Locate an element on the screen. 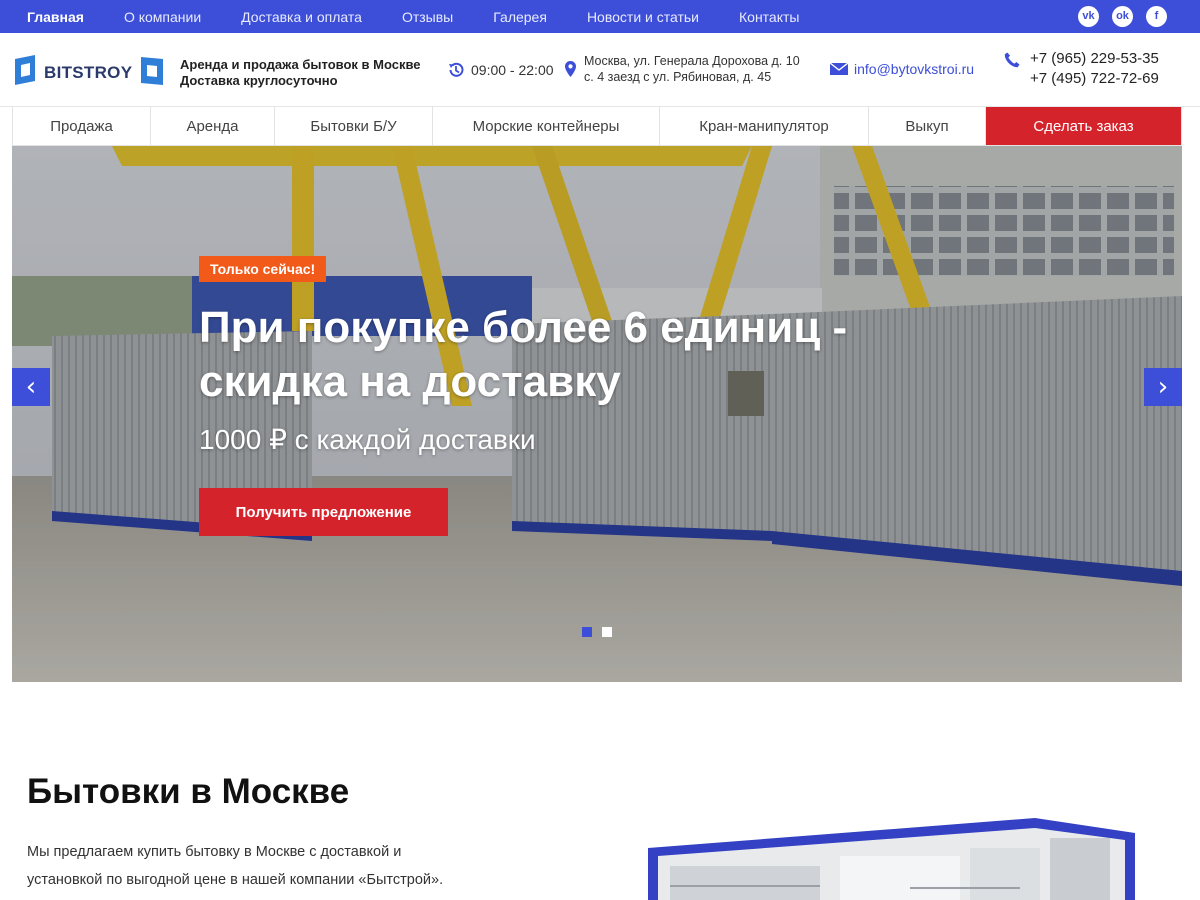 This screenshot has height=900, width=1200. phones: +7 (965) 229-53-35 +7 (495) 722-72-69 is located at coordinates (1081, 69).